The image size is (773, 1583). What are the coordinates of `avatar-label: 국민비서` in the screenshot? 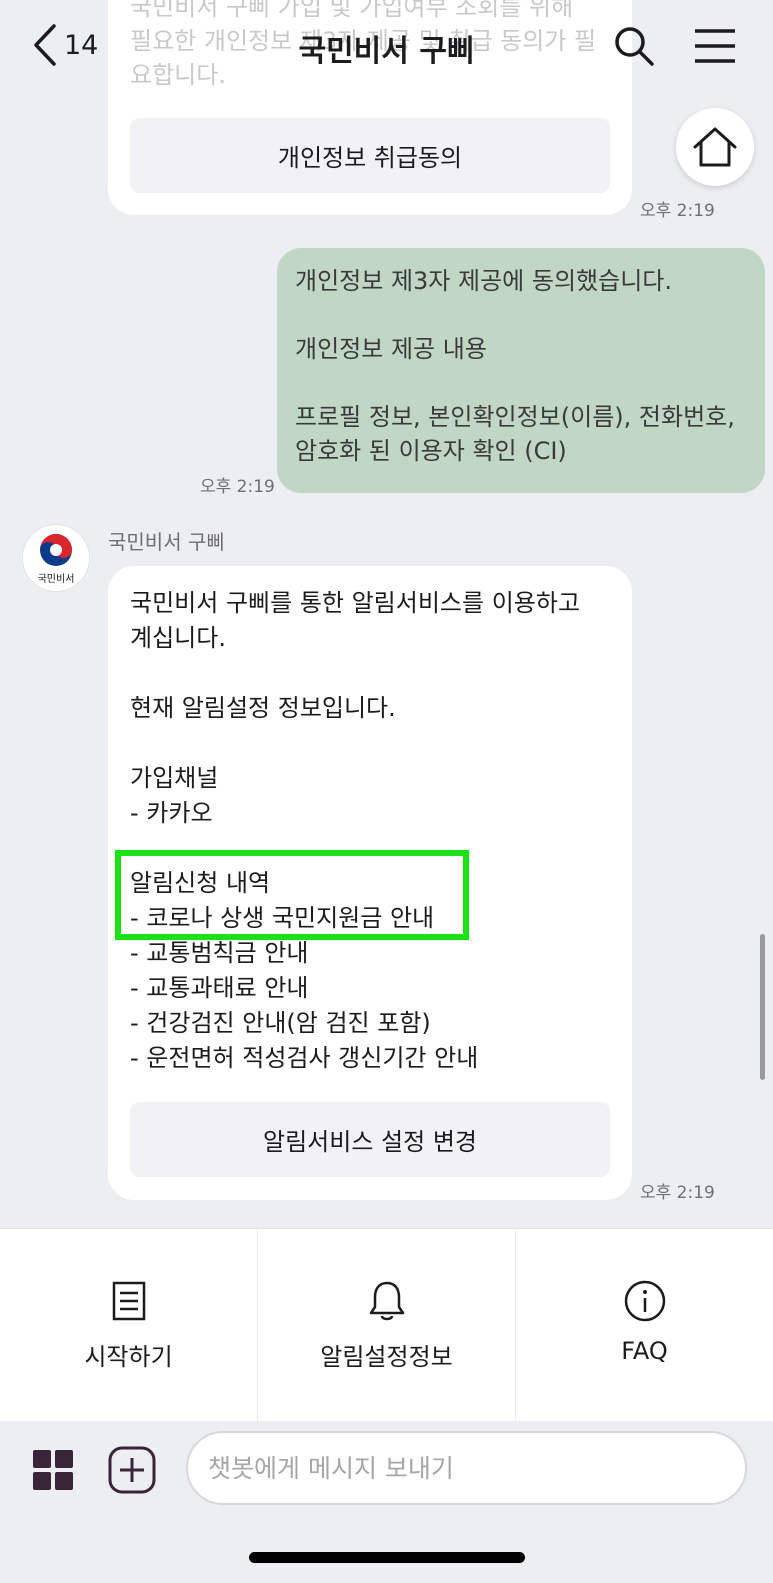 It's located at (56, 579).